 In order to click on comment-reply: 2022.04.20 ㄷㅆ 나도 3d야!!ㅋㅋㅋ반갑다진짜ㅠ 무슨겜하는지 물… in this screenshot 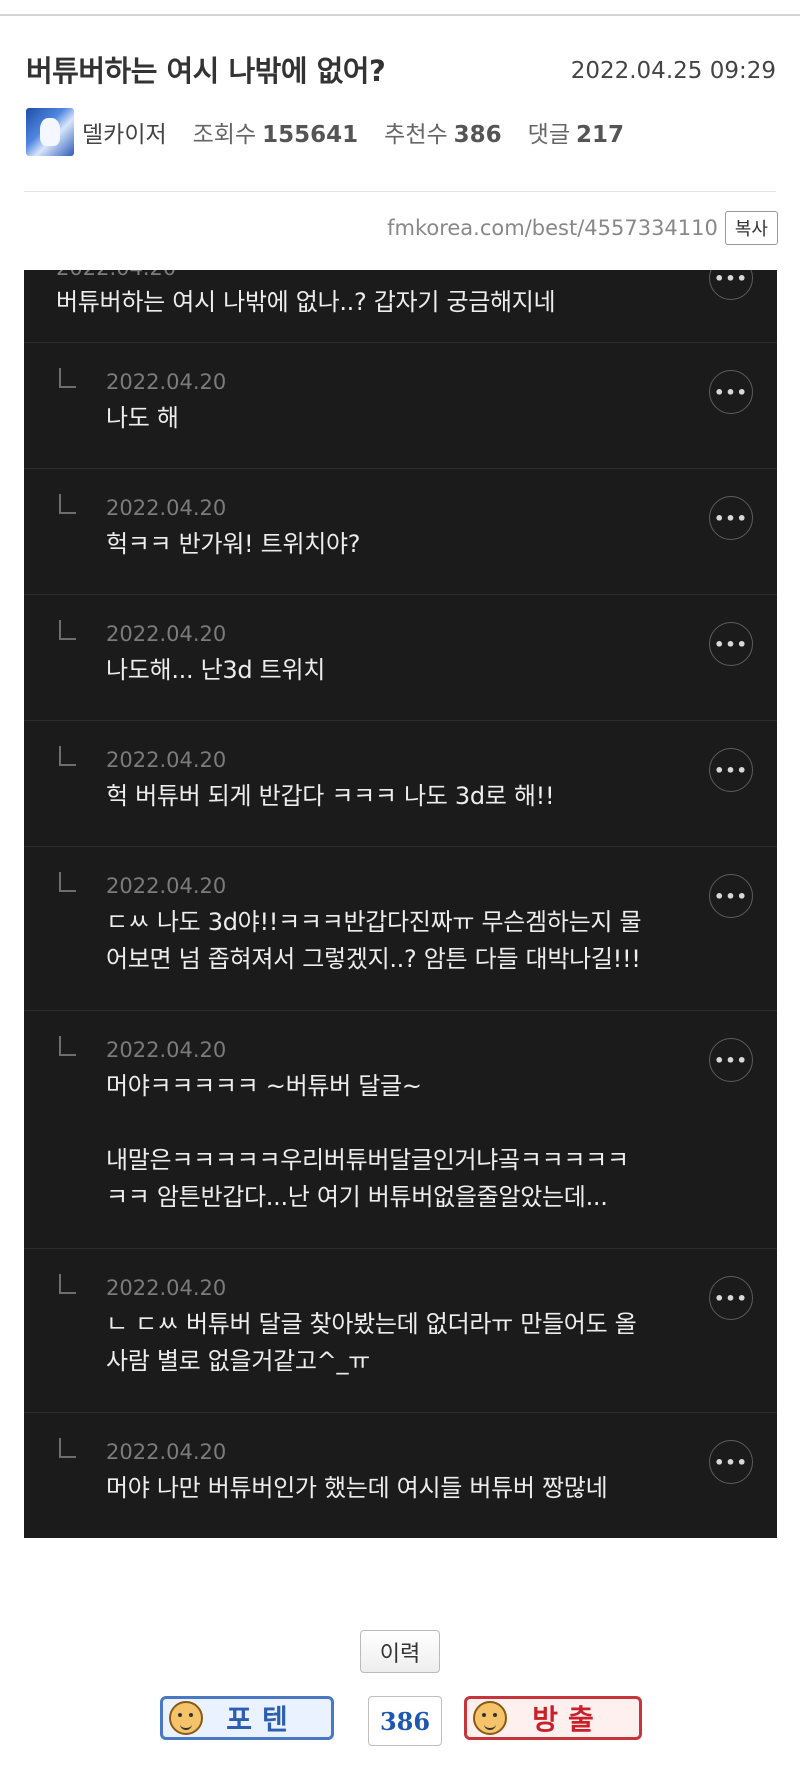, I will do `click(400, 928)`.